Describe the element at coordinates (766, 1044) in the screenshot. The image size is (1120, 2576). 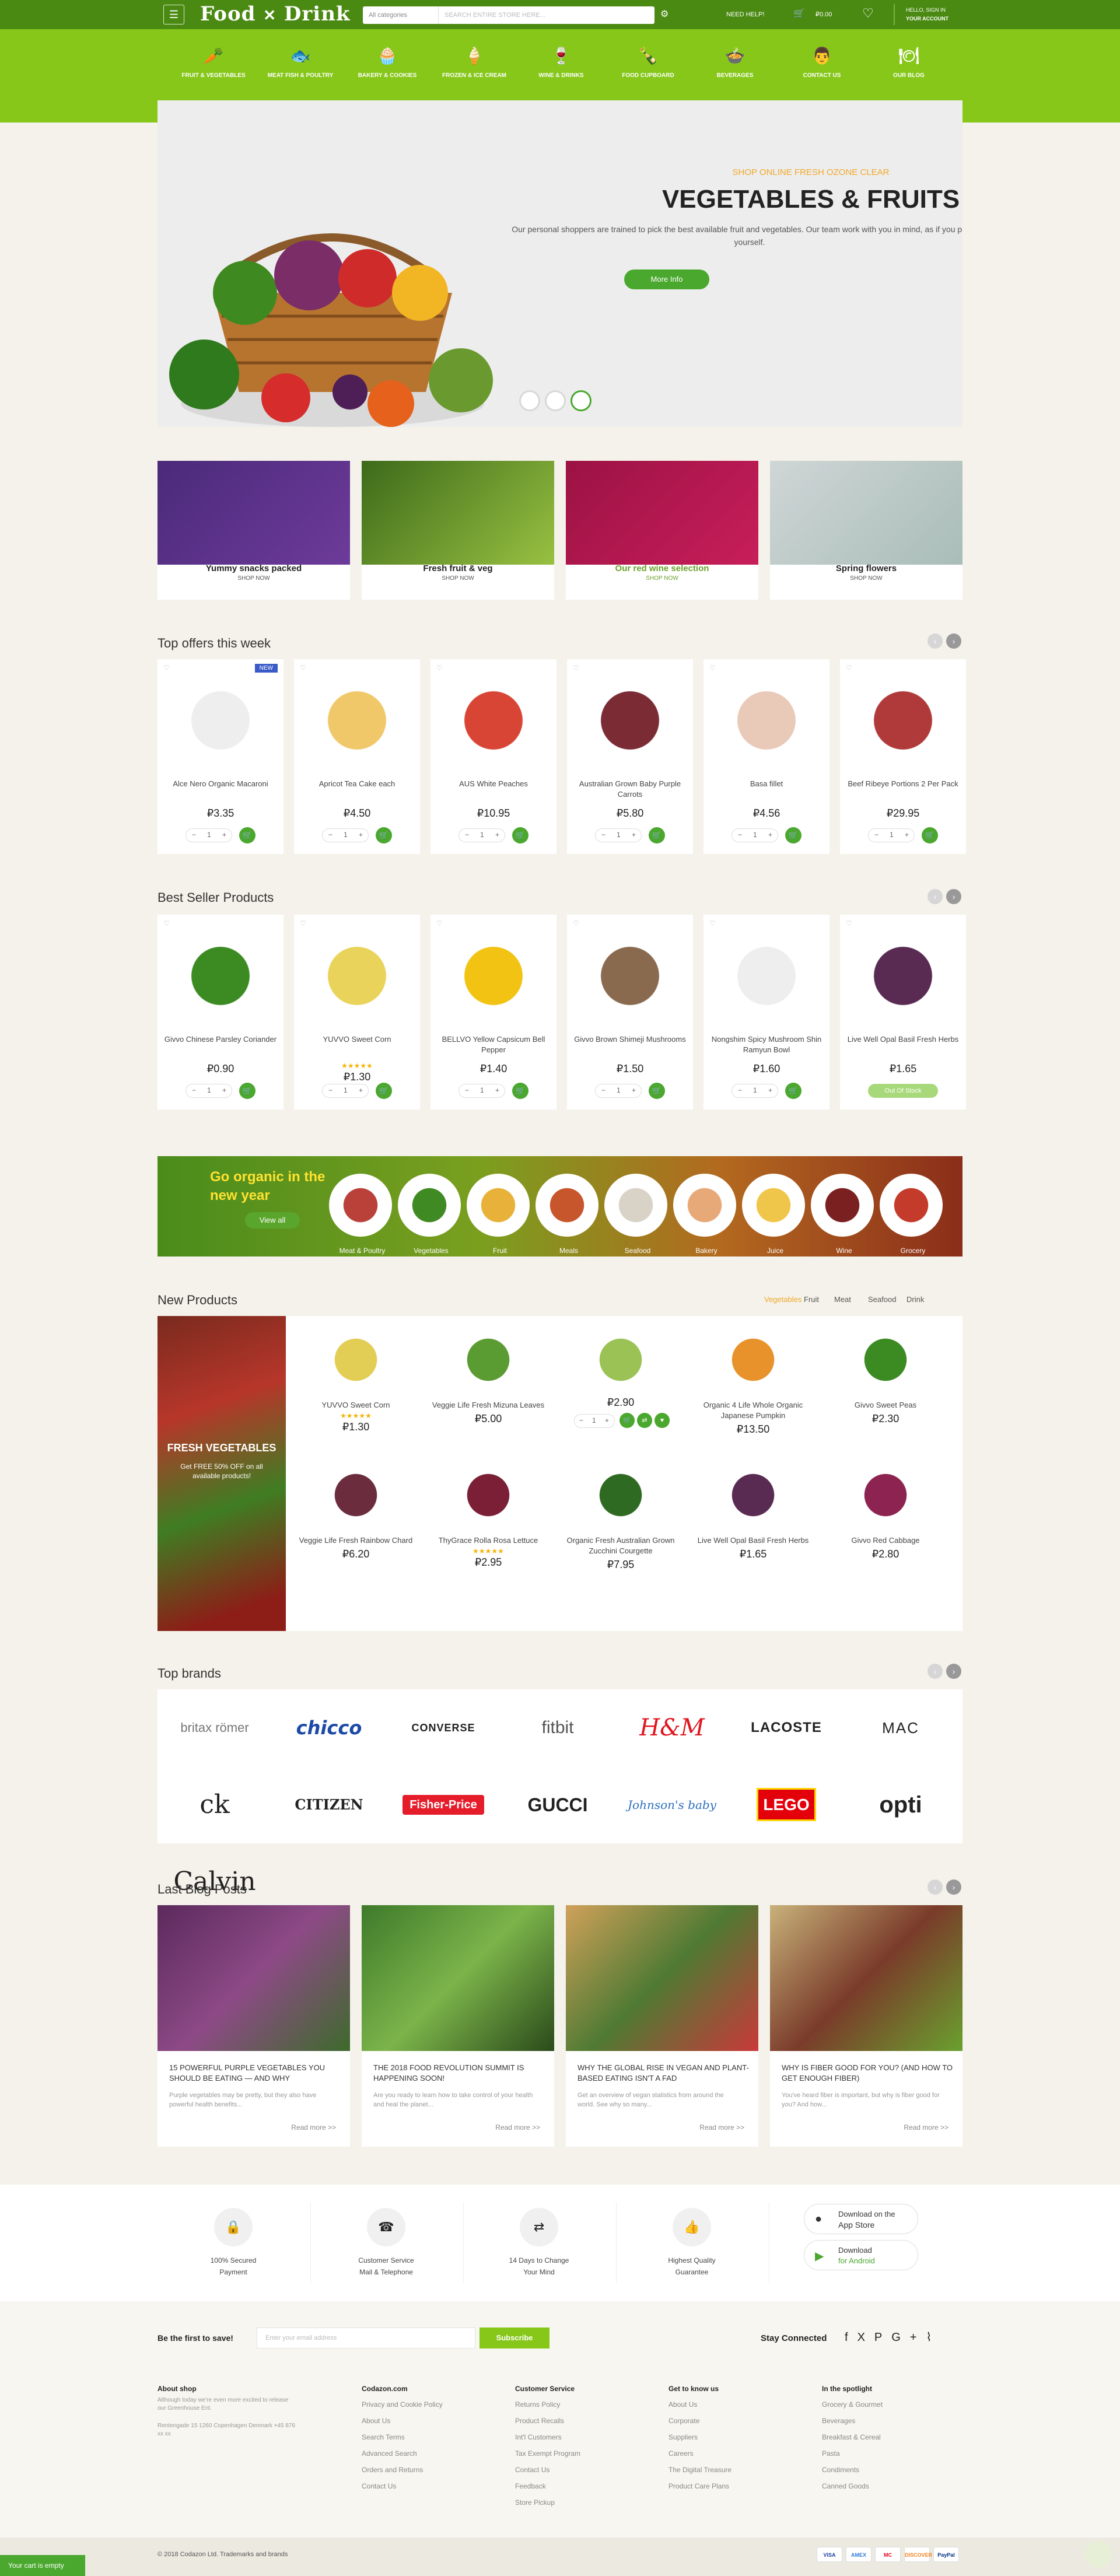
I see `product-name: Nongshim Spicy Mushroom Shin Ramyun Bowl` at that location.